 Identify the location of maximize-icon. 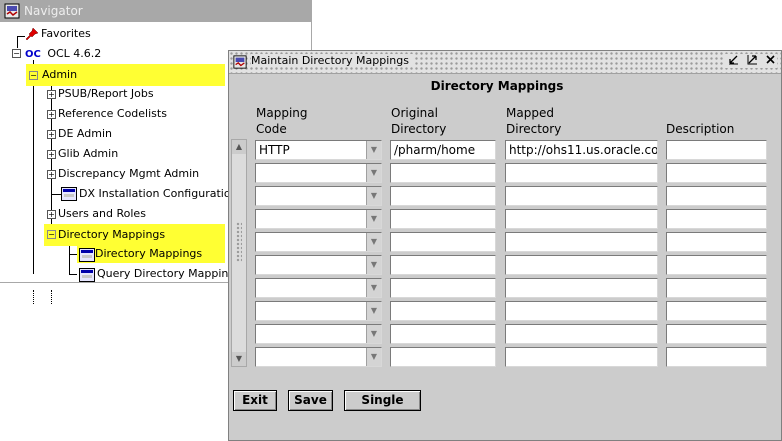
(752, 60).